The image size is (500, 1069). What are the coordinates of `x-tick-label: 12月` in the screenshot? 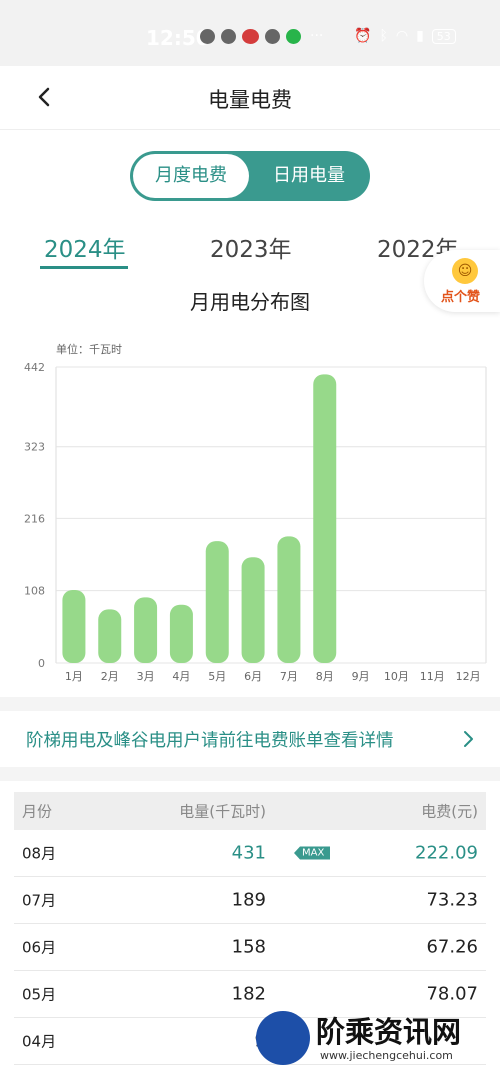 It's located at (468, 676).